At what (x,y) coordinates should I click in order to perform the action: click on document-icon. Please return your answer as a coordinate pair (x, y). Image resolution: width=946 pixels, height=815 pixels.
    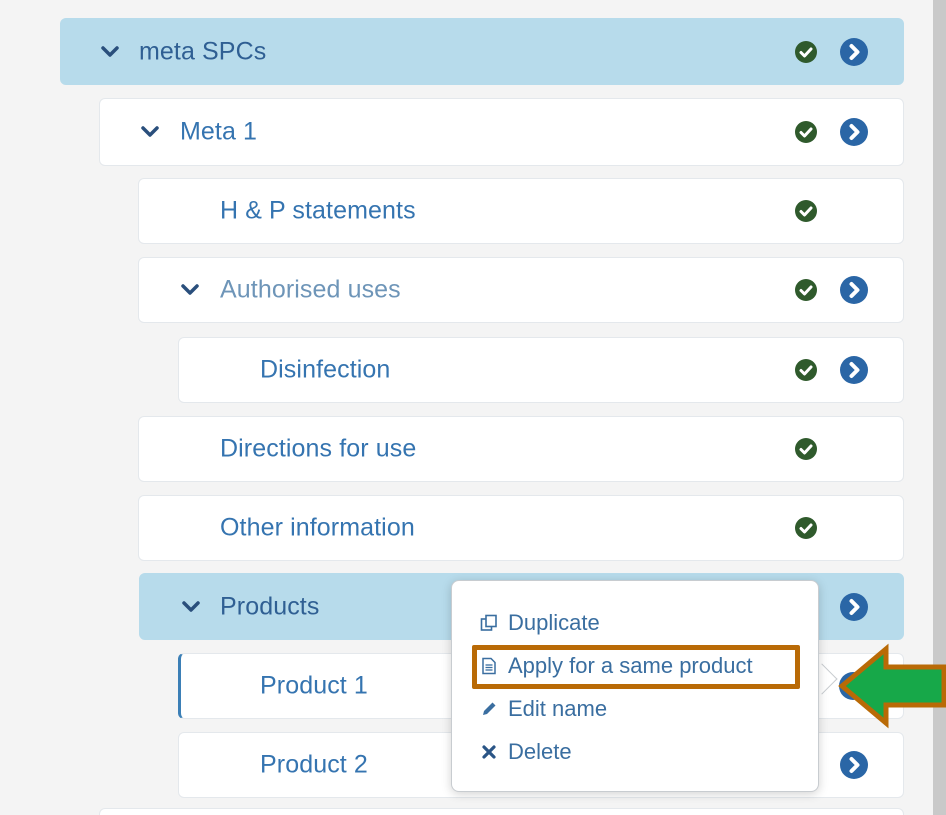
    Looking at the image, I should click on (489, 666).